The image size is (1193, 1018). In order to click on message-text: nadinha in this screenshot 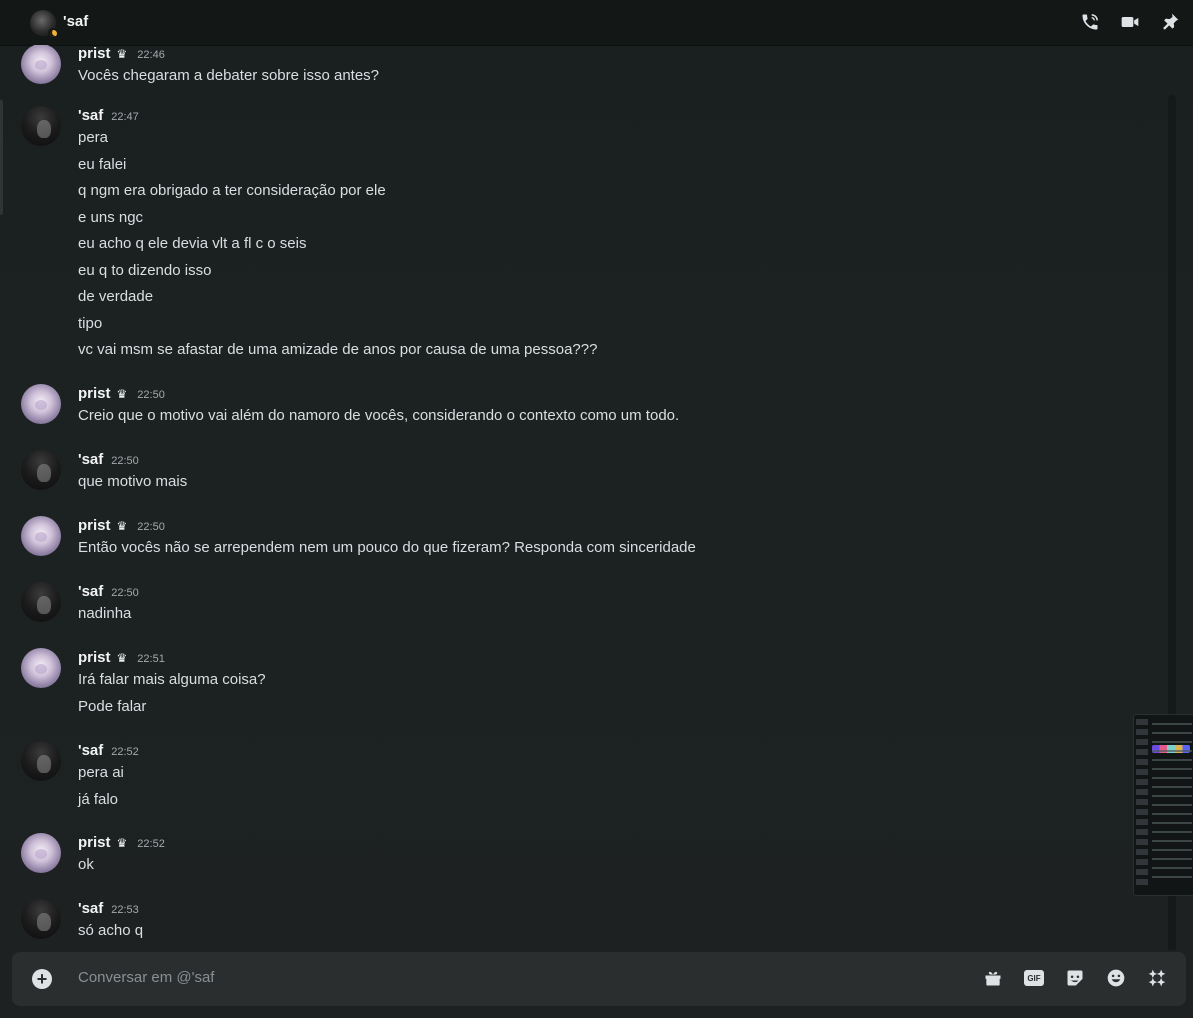, I will do `click(104, 613)`.